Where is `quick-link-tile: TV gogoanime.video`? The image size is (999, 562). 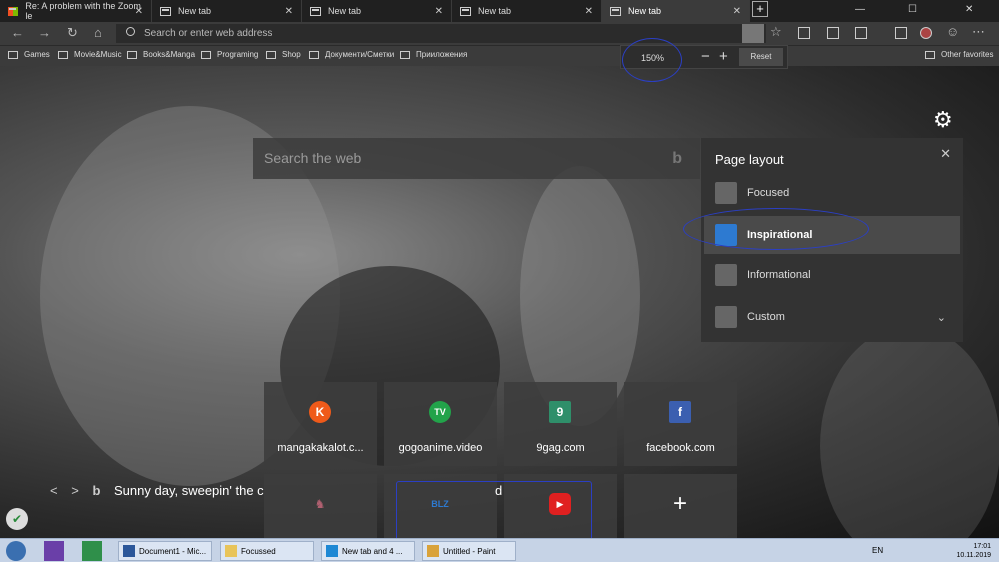
quick-link-tile: TV gogoanime.video is located at coordinates (440, 424).